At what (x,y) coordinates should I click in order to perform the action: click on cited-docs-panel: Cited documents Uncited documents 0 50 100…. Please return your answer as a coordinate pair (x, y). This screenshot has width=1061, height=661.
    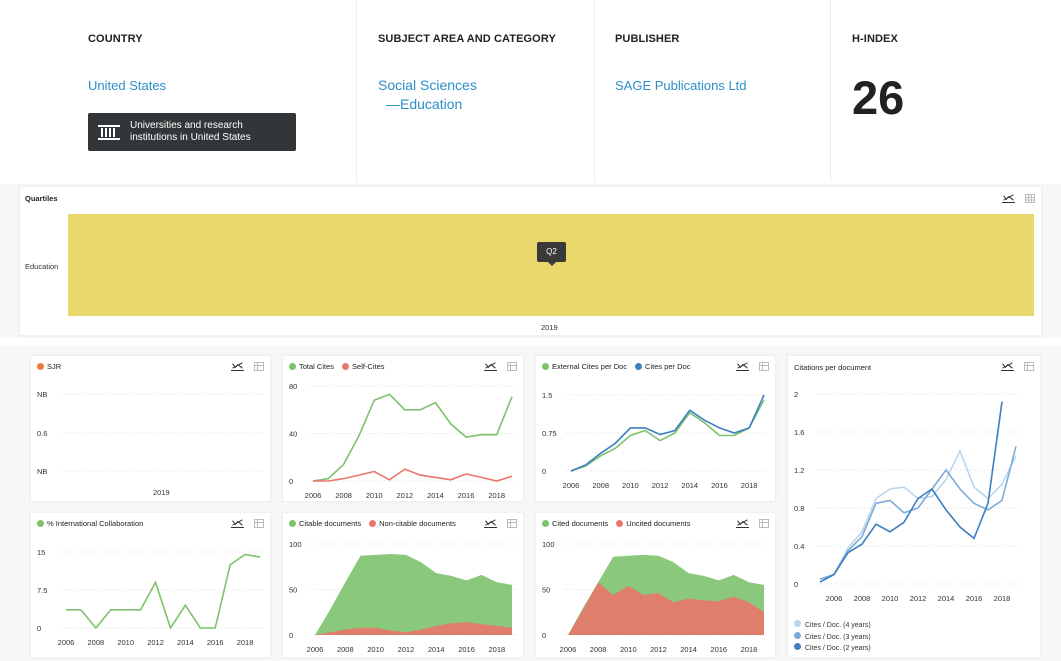
    Looking at the image, I should click on (655, 585).